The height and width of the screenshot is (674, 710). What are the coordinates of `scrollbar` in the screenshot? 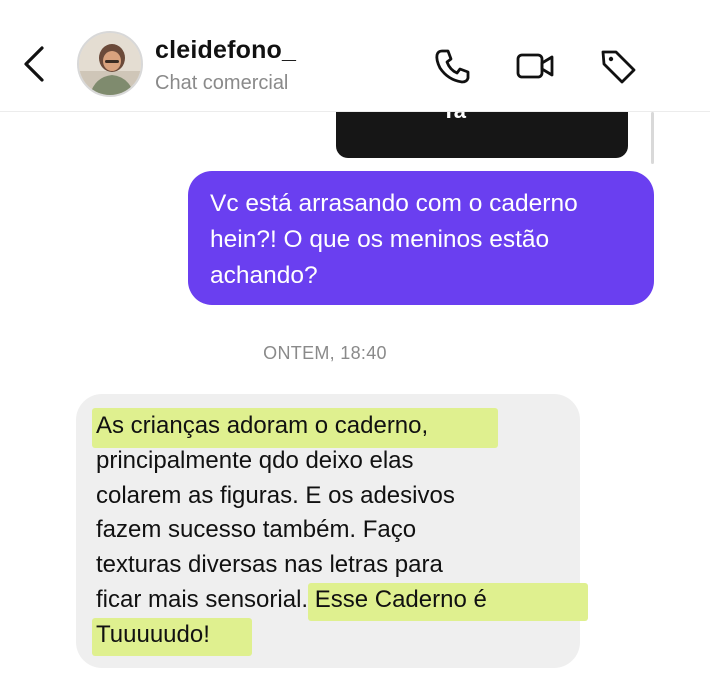 It's located at (652, 138).